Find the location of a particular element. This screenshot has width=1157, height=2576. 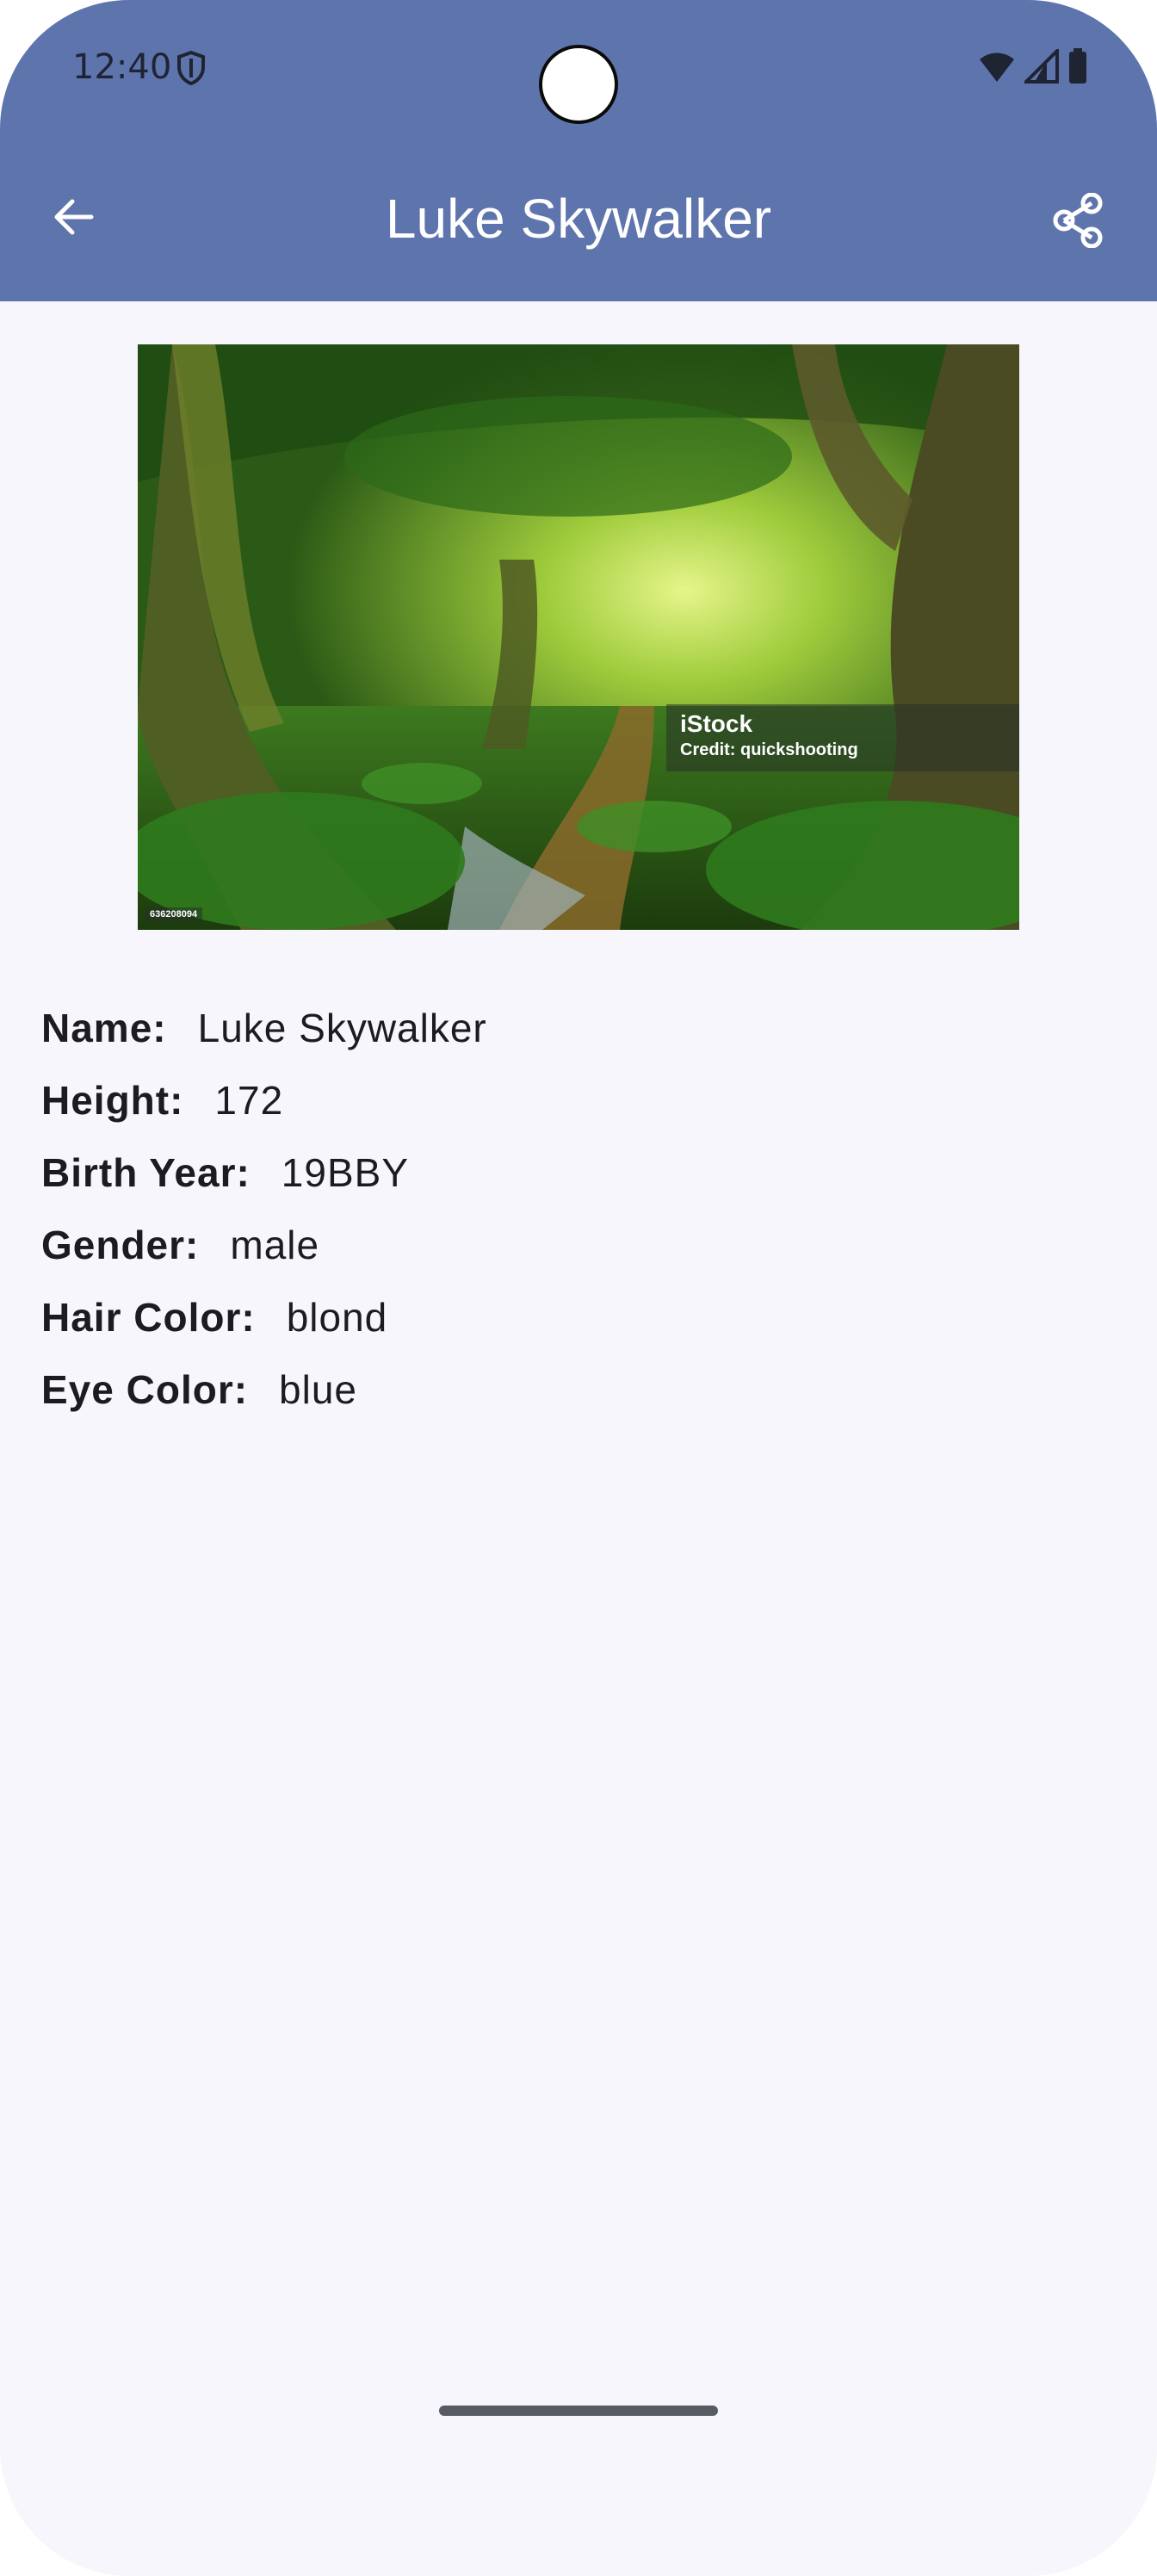

detail-value: 172 is located at coordinates (249, 1100).